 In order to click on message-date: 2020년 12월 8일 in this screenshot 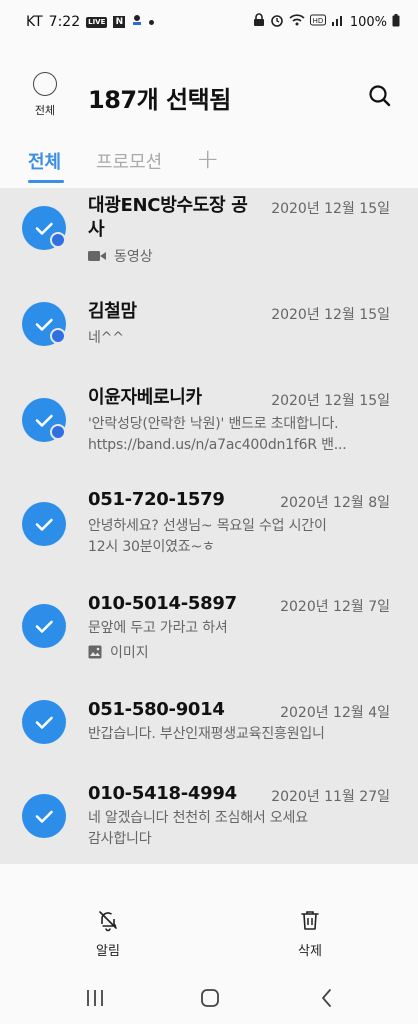, I will do `click(335, 503)`.